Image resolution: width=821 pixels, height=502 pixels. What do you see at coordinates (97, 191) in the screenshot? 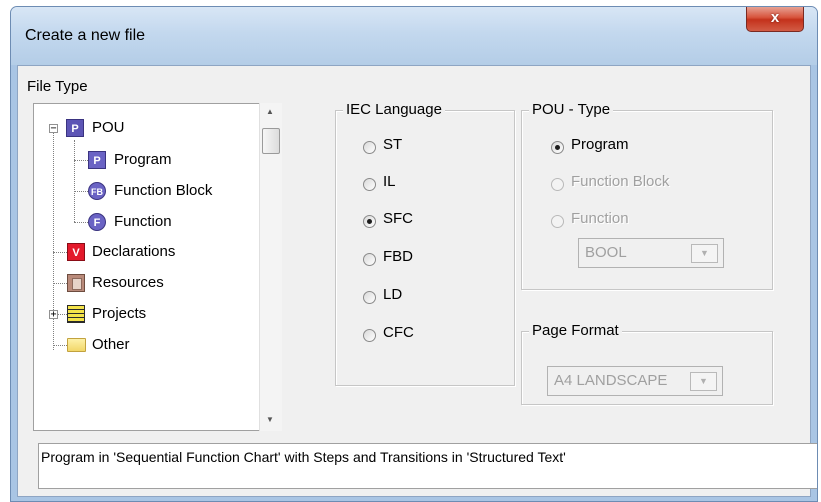
I see `function-block-icon: FB` at bounding box center [97, 191].